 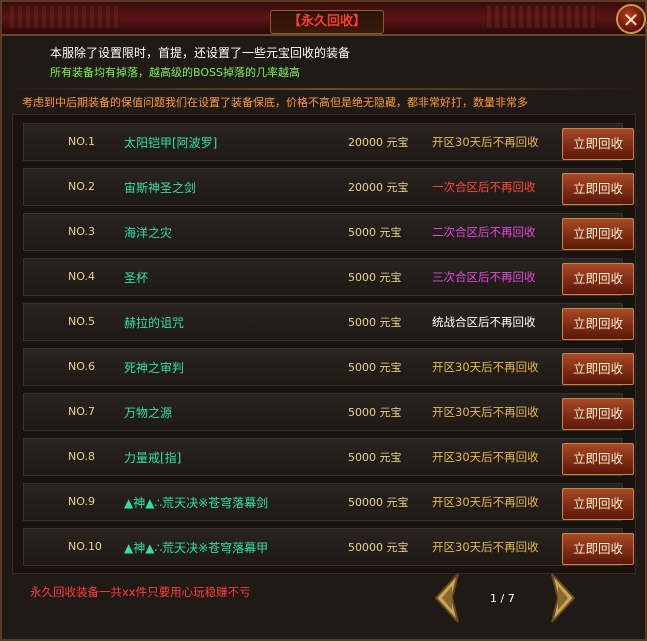 What do you see at coordinates (81, 141) in the screenshot?
I see `item-number: NO.1` at bounding box center [81, 141].